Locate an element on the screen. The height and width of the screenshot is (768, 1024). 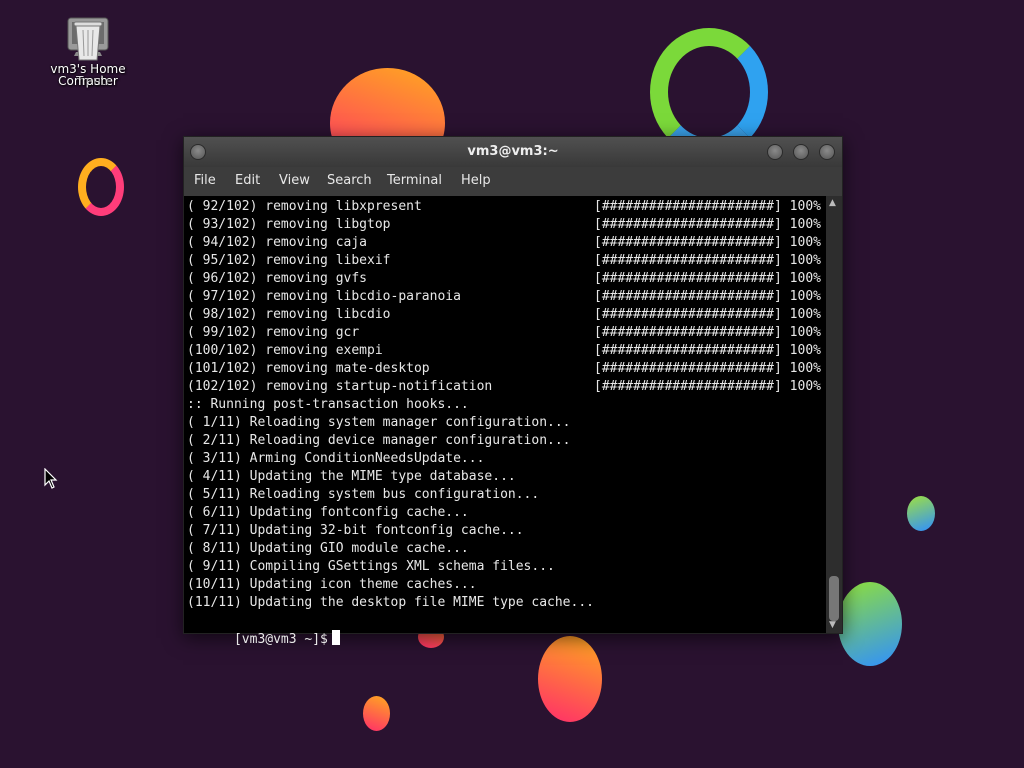
window-titlebar: vm3@vm3:~ is located at coordinates (513, 152).